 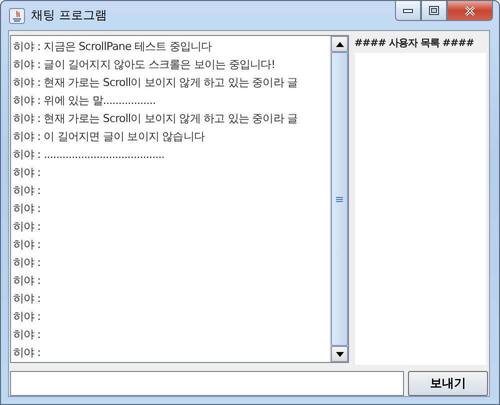 I want to click on close-icon, so click(x=470, y=11).